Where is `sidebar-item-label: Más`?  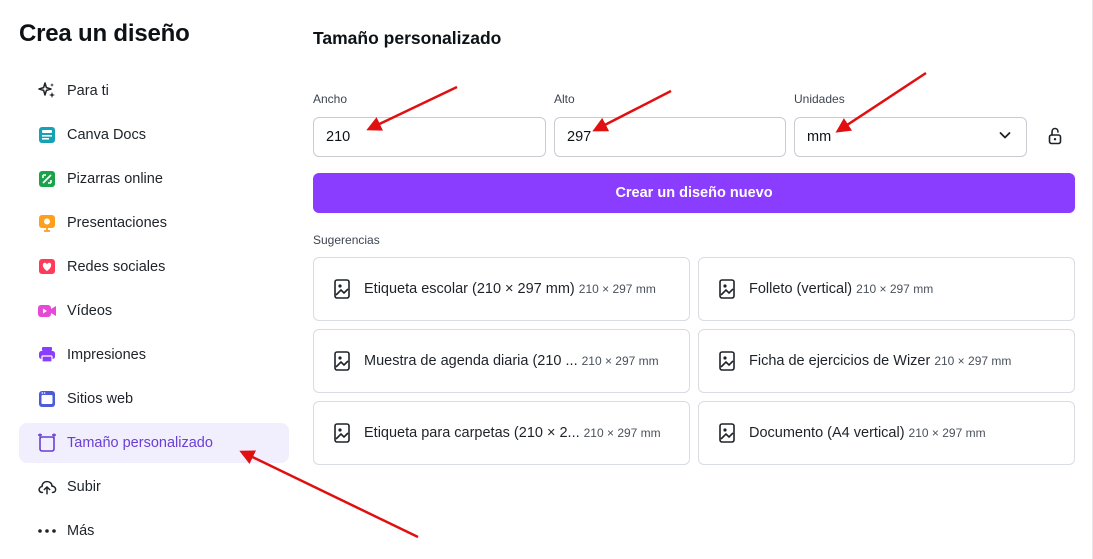 sidebar-item-label: Más is located at coordinates (81, 531).